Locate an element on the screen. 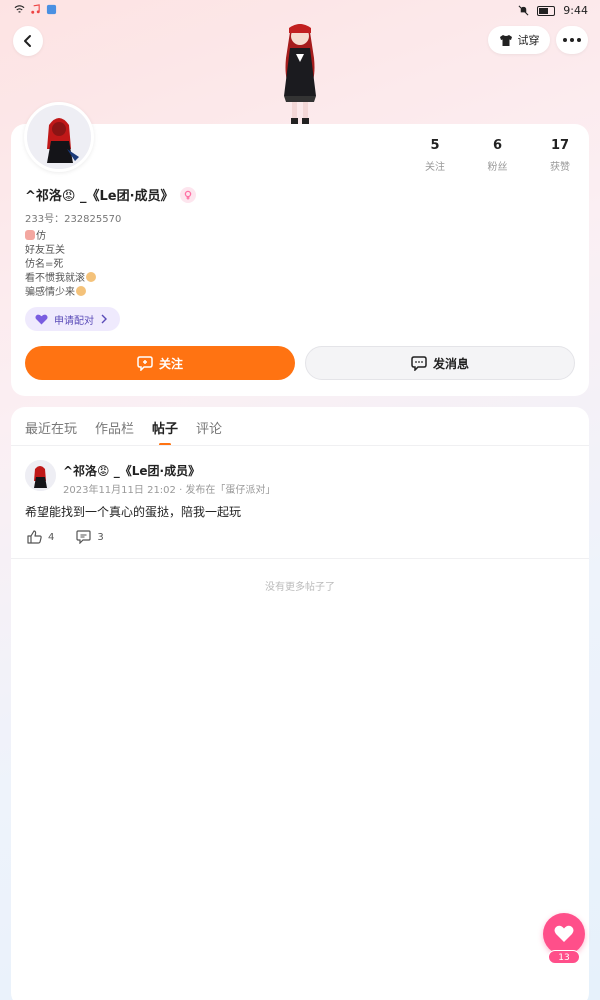 This screenshot has width=600, height=1000. avatar is located at coordinates (59, 137).